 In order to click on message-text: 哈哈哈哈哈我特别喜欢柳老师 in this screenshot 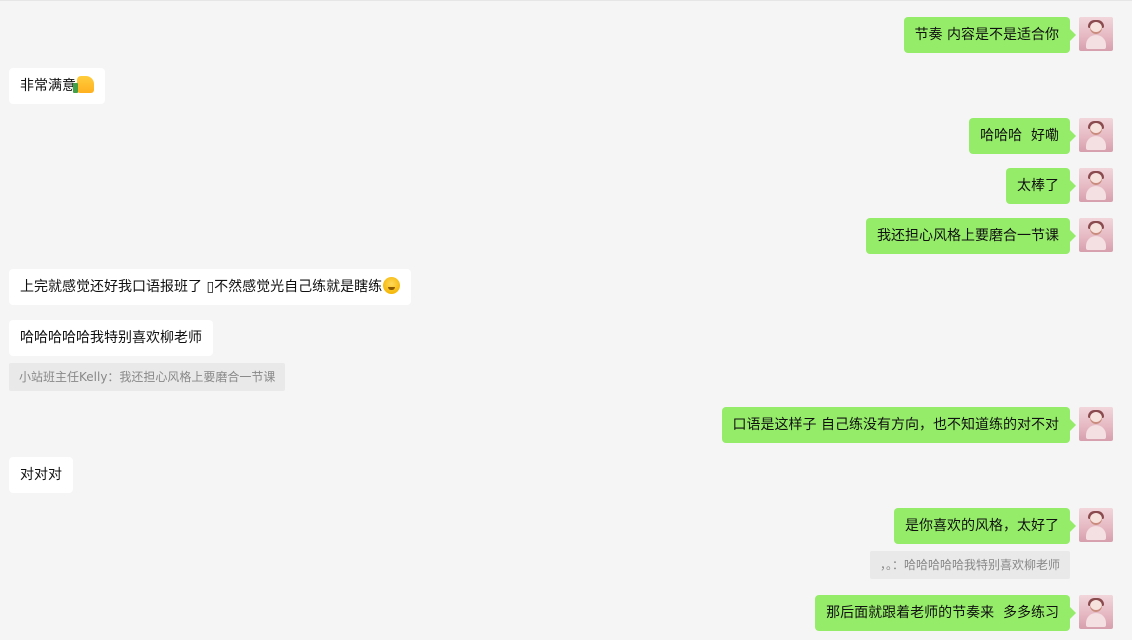, I will do `click(111, 338)`.